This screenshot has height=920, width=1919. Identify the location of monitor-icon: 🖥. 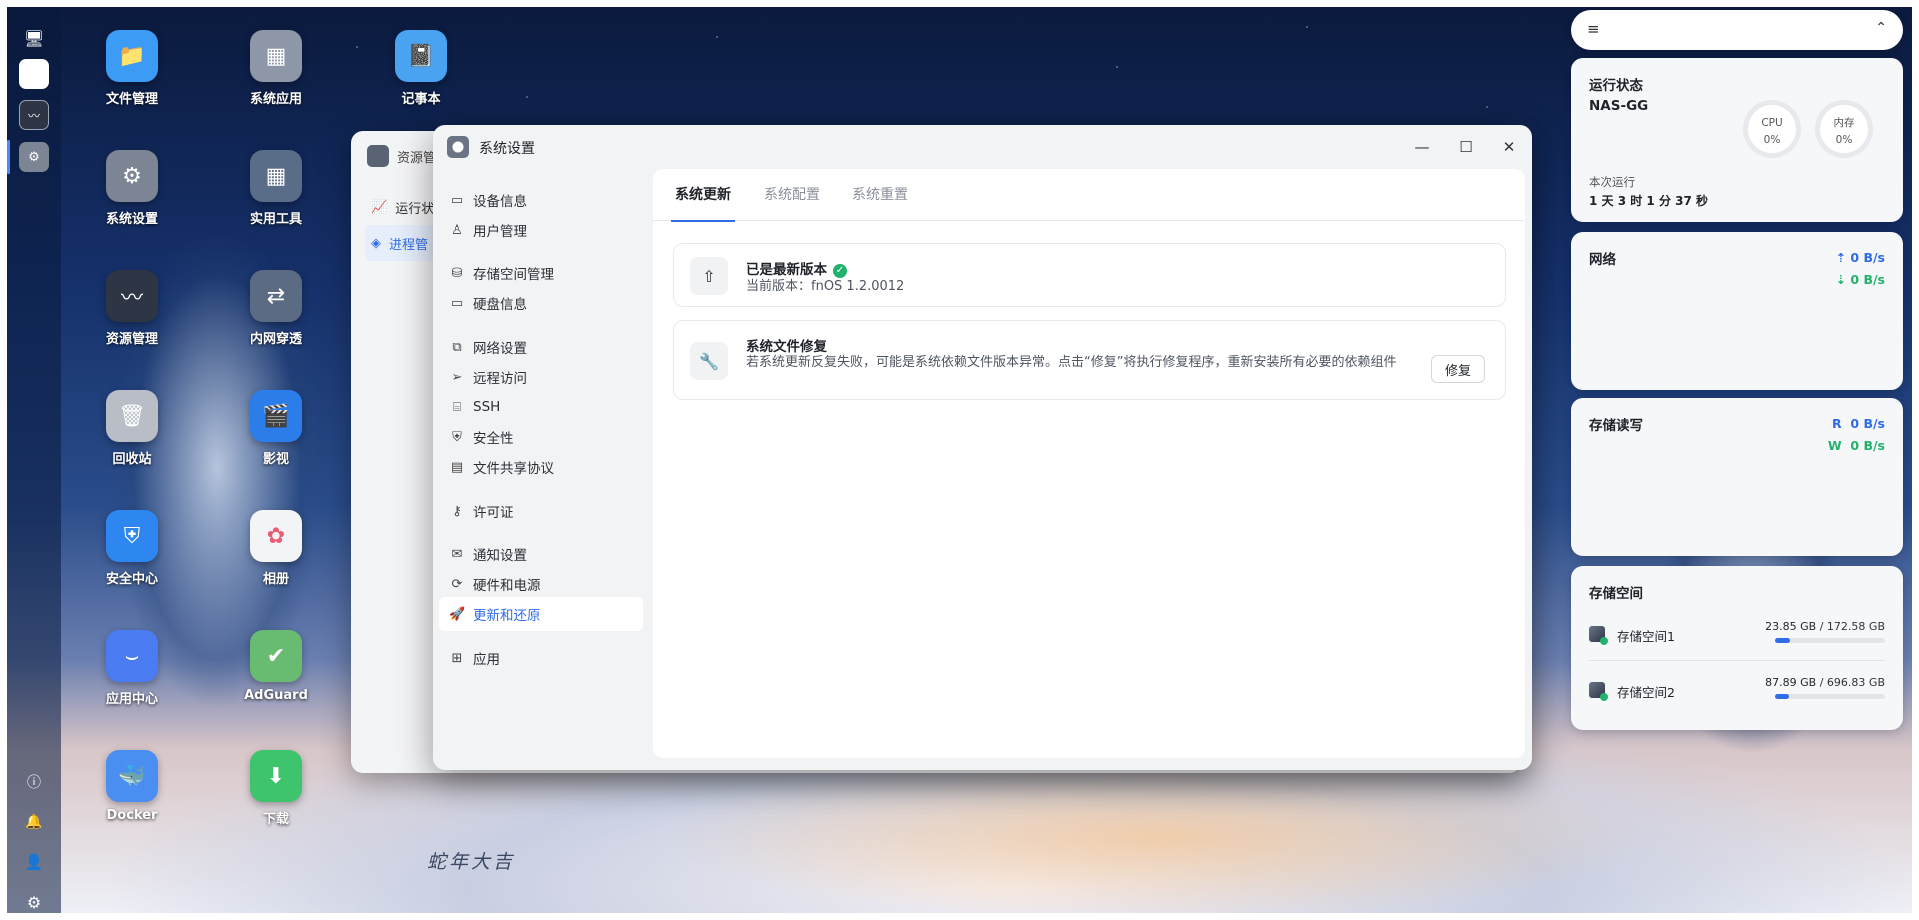
(34, 38).